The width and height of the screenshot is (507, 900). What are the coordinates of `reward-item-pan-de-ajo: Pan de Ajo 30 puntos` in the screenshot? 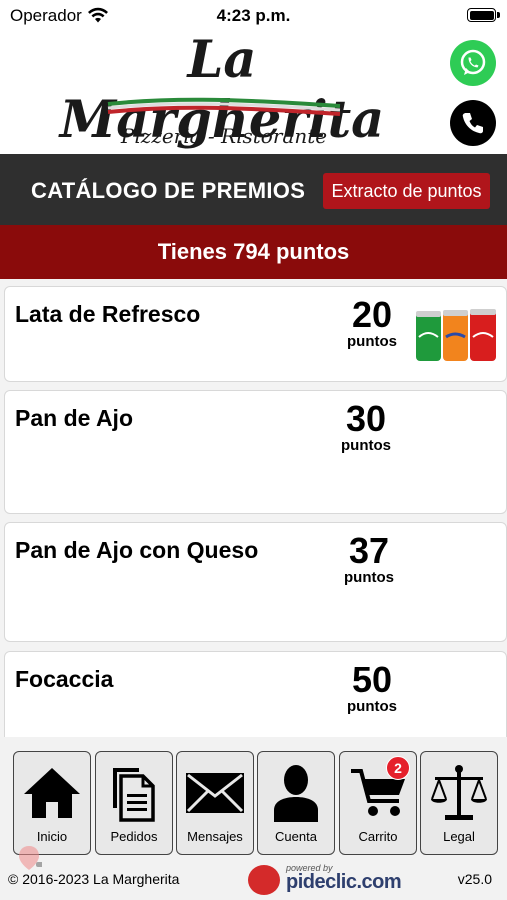 It's located at (255, 452).